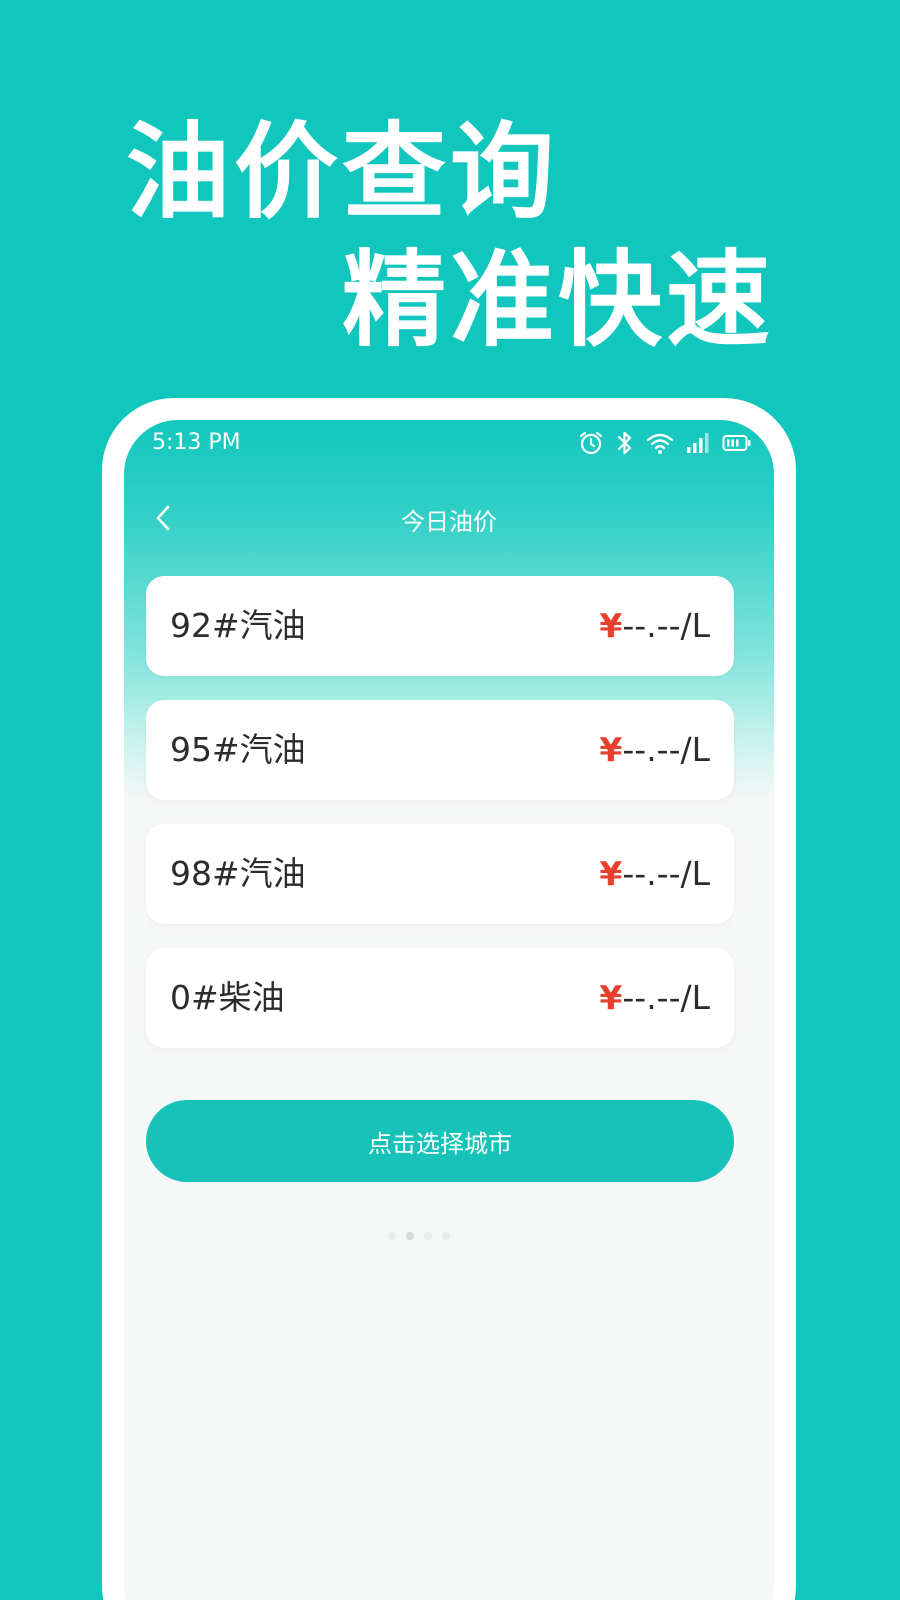  What do you see at coordinates (440, 874) in the screenshot?
I see `price-card-98: 98#汽油 ¥--.--/L` at bounding box center [440, 874].